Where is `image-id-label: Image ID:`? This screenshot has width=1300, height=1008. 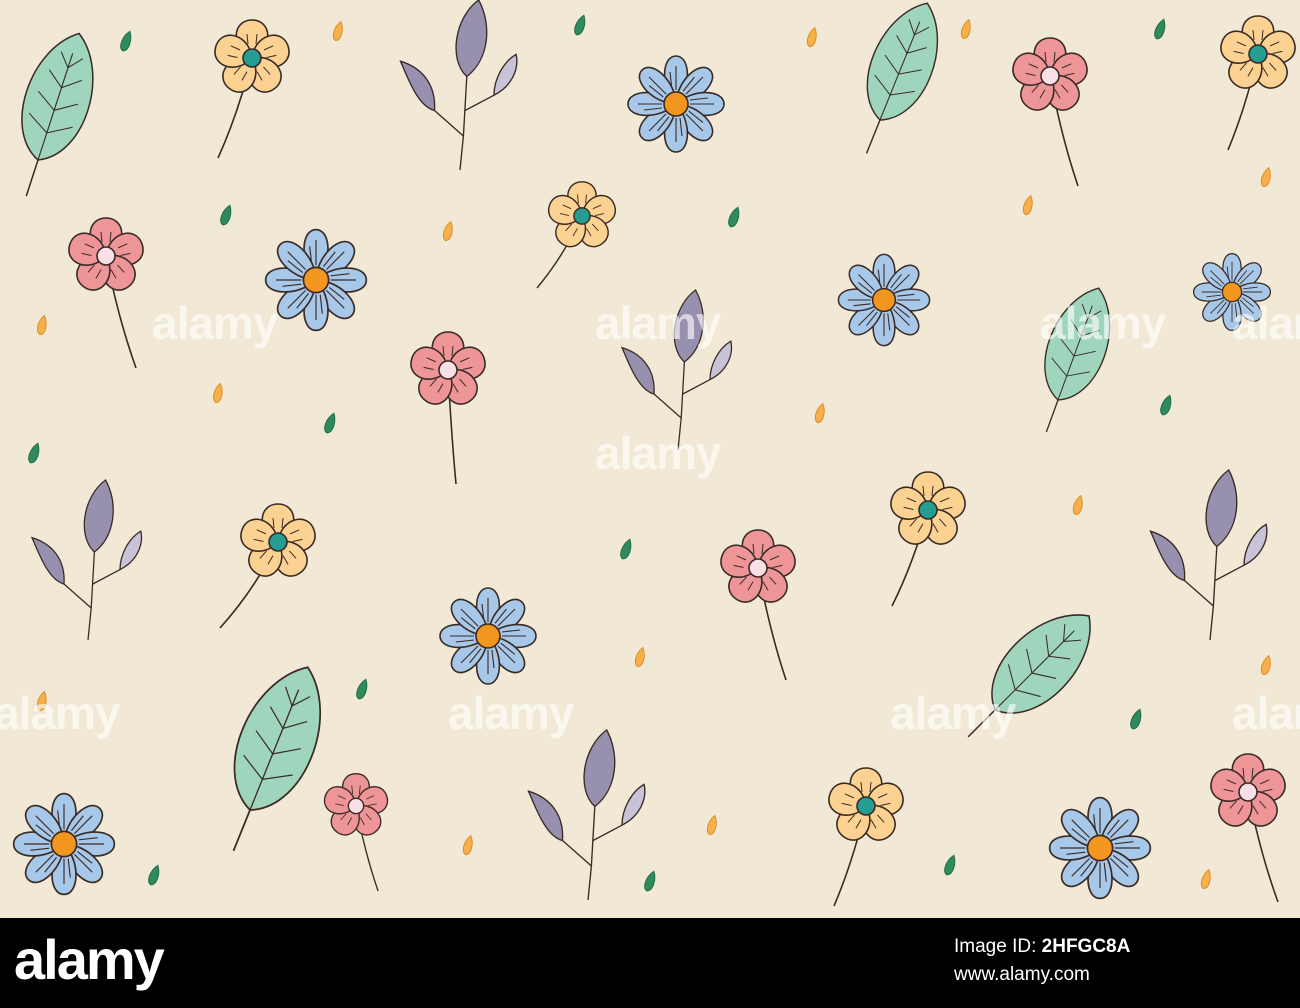
image-id-label: Image ID: is located at coordinates (998, 946).